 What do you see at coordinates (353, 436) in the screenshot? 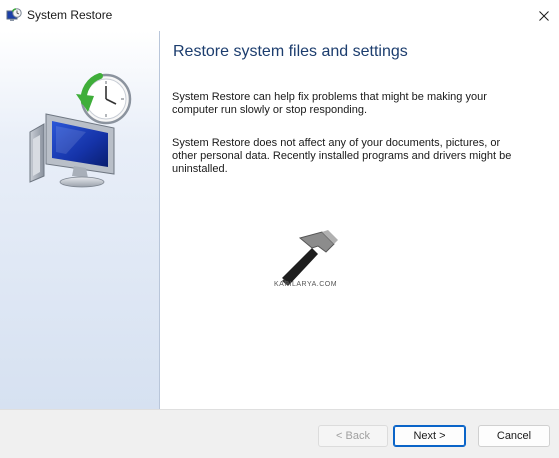
I see `back-button: < Back` at bounding box center [353, 436].